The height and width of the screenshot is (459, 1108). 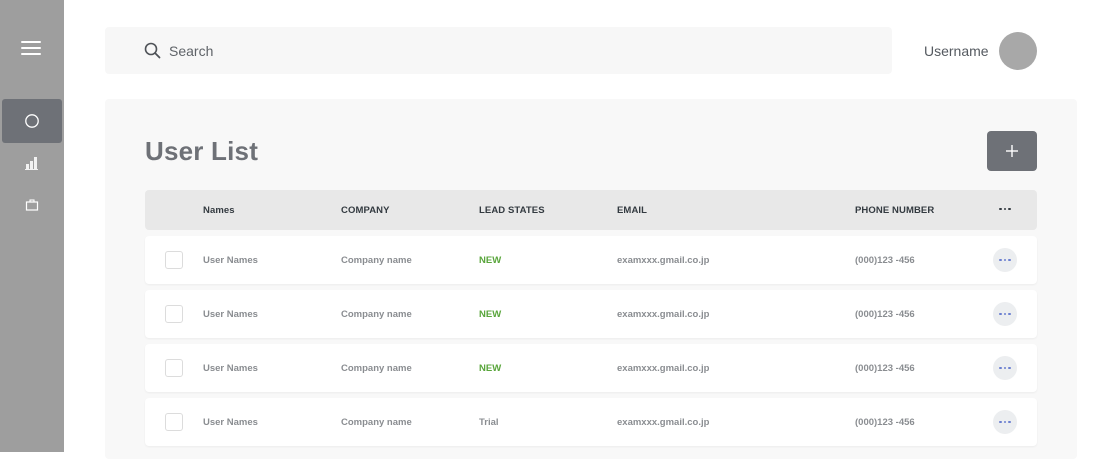 I want to click on sidebar-item-projects, so click(x=32, y=205).